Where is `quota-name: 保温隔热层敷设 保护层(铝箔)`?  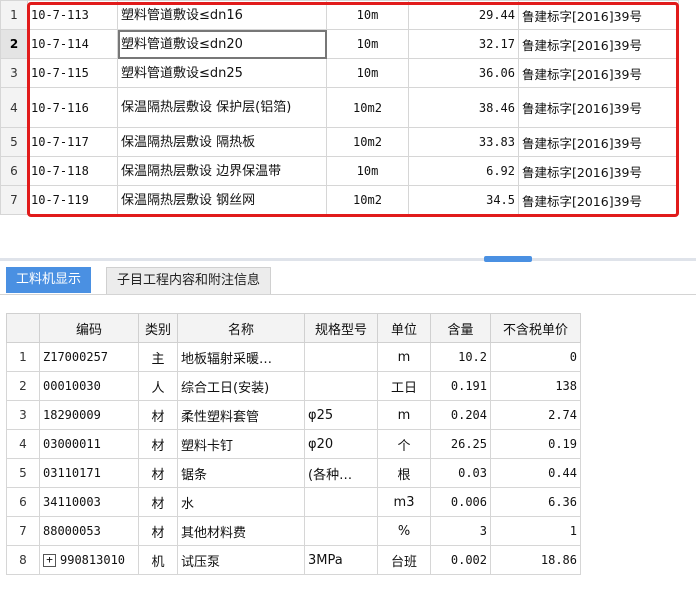
quota-name: 保温隔热层敷设 保护层(铝箔) is located at coordinates (222, 107).